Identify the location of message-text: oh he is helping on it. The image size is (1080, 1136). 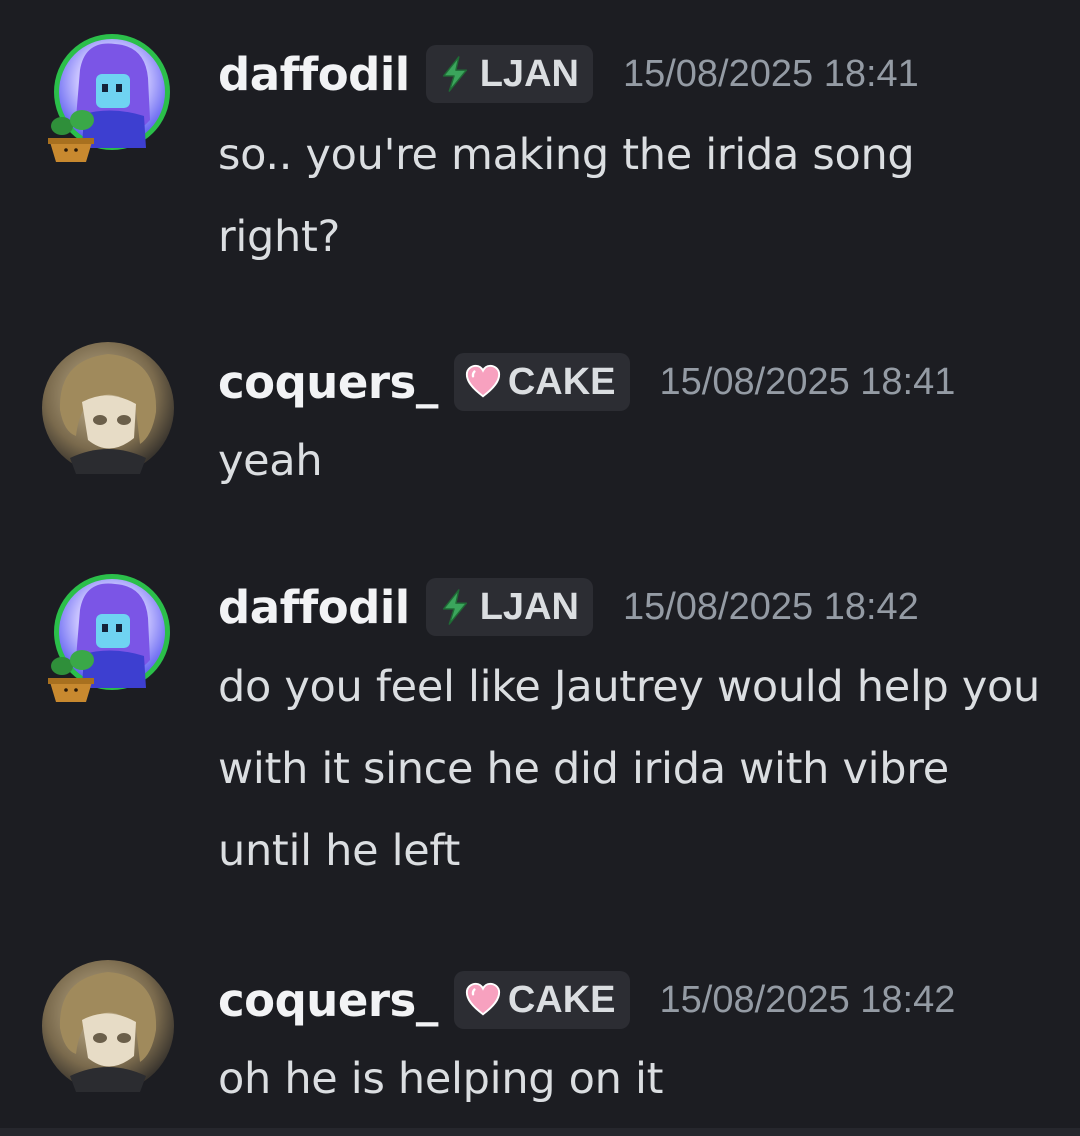
(441, 1079).